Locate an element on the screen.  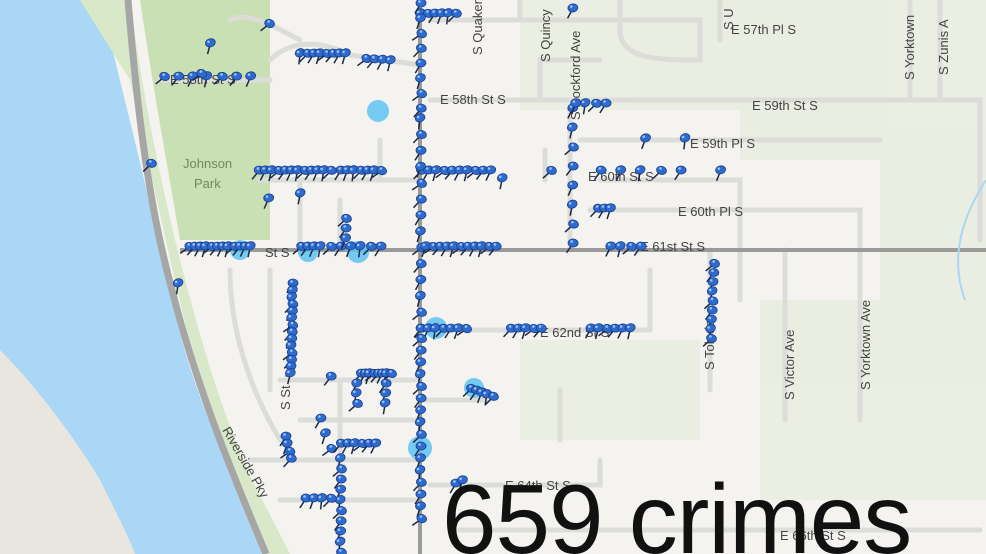
street-label-e61st: E 61st St S is located at coordinates (672, 246).